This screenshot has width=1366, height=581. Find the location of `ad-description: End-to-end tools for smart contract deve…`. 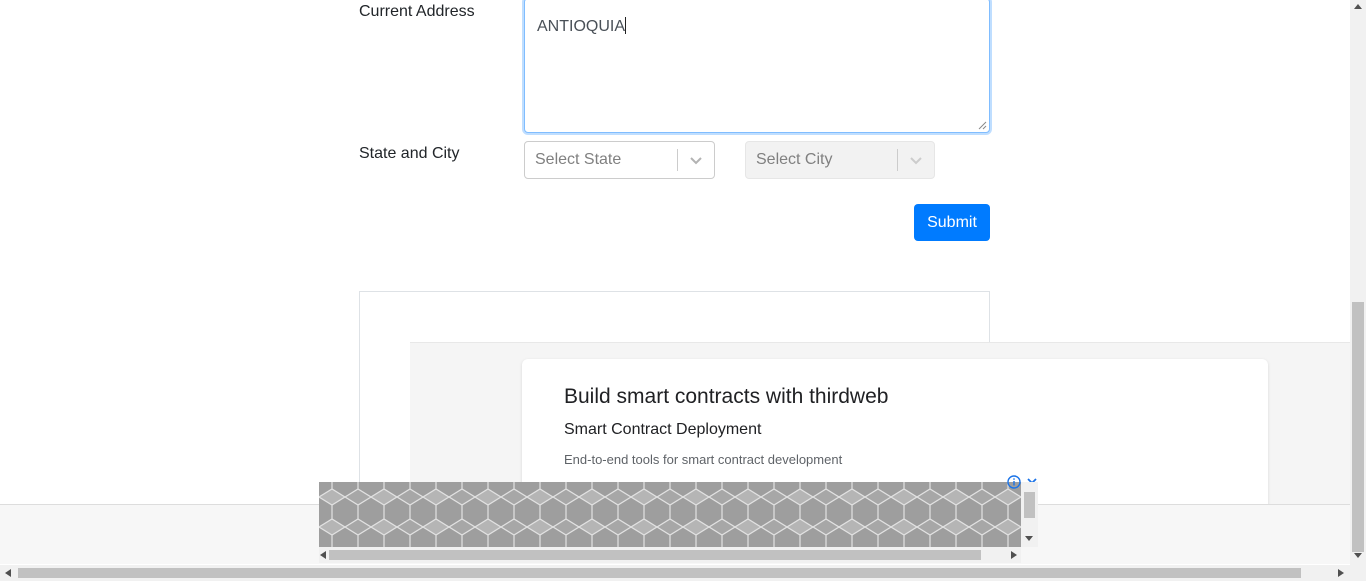

ad-description: End-to-end tools for smart contract deve… is located at coordinates (703, 459).